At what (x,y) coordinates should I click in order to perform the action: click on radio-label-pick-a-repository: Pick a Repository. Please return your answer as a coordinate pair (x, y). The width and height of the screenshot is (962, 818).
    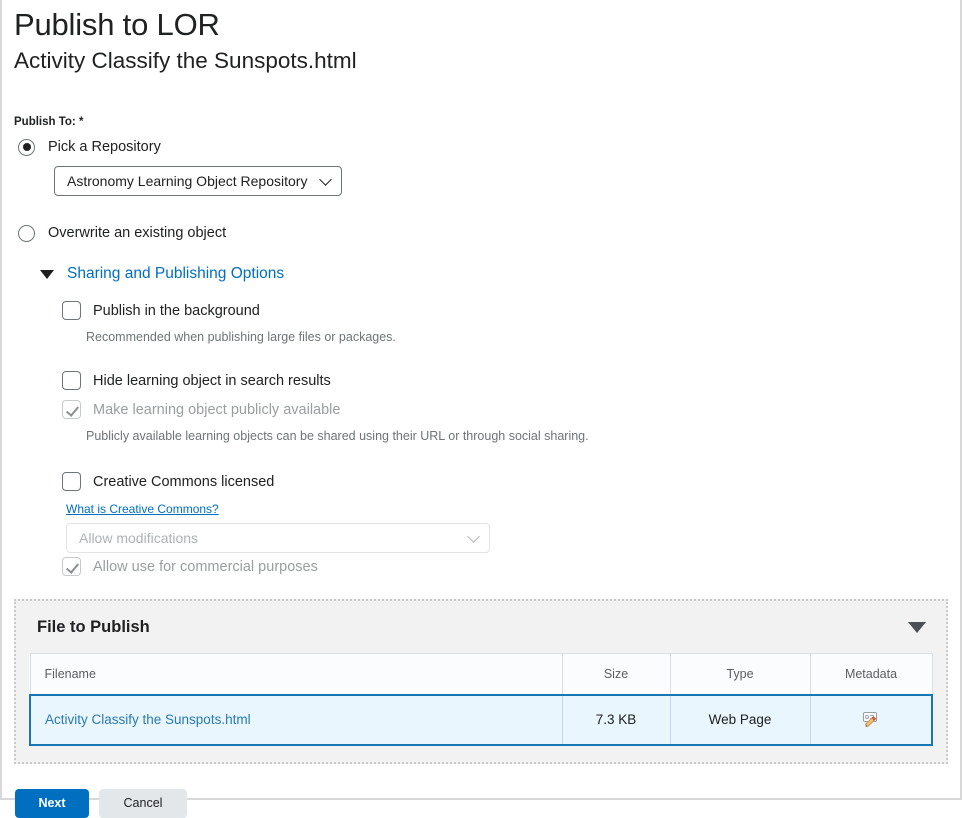
    Looking at the image, I should click on (104, 147).